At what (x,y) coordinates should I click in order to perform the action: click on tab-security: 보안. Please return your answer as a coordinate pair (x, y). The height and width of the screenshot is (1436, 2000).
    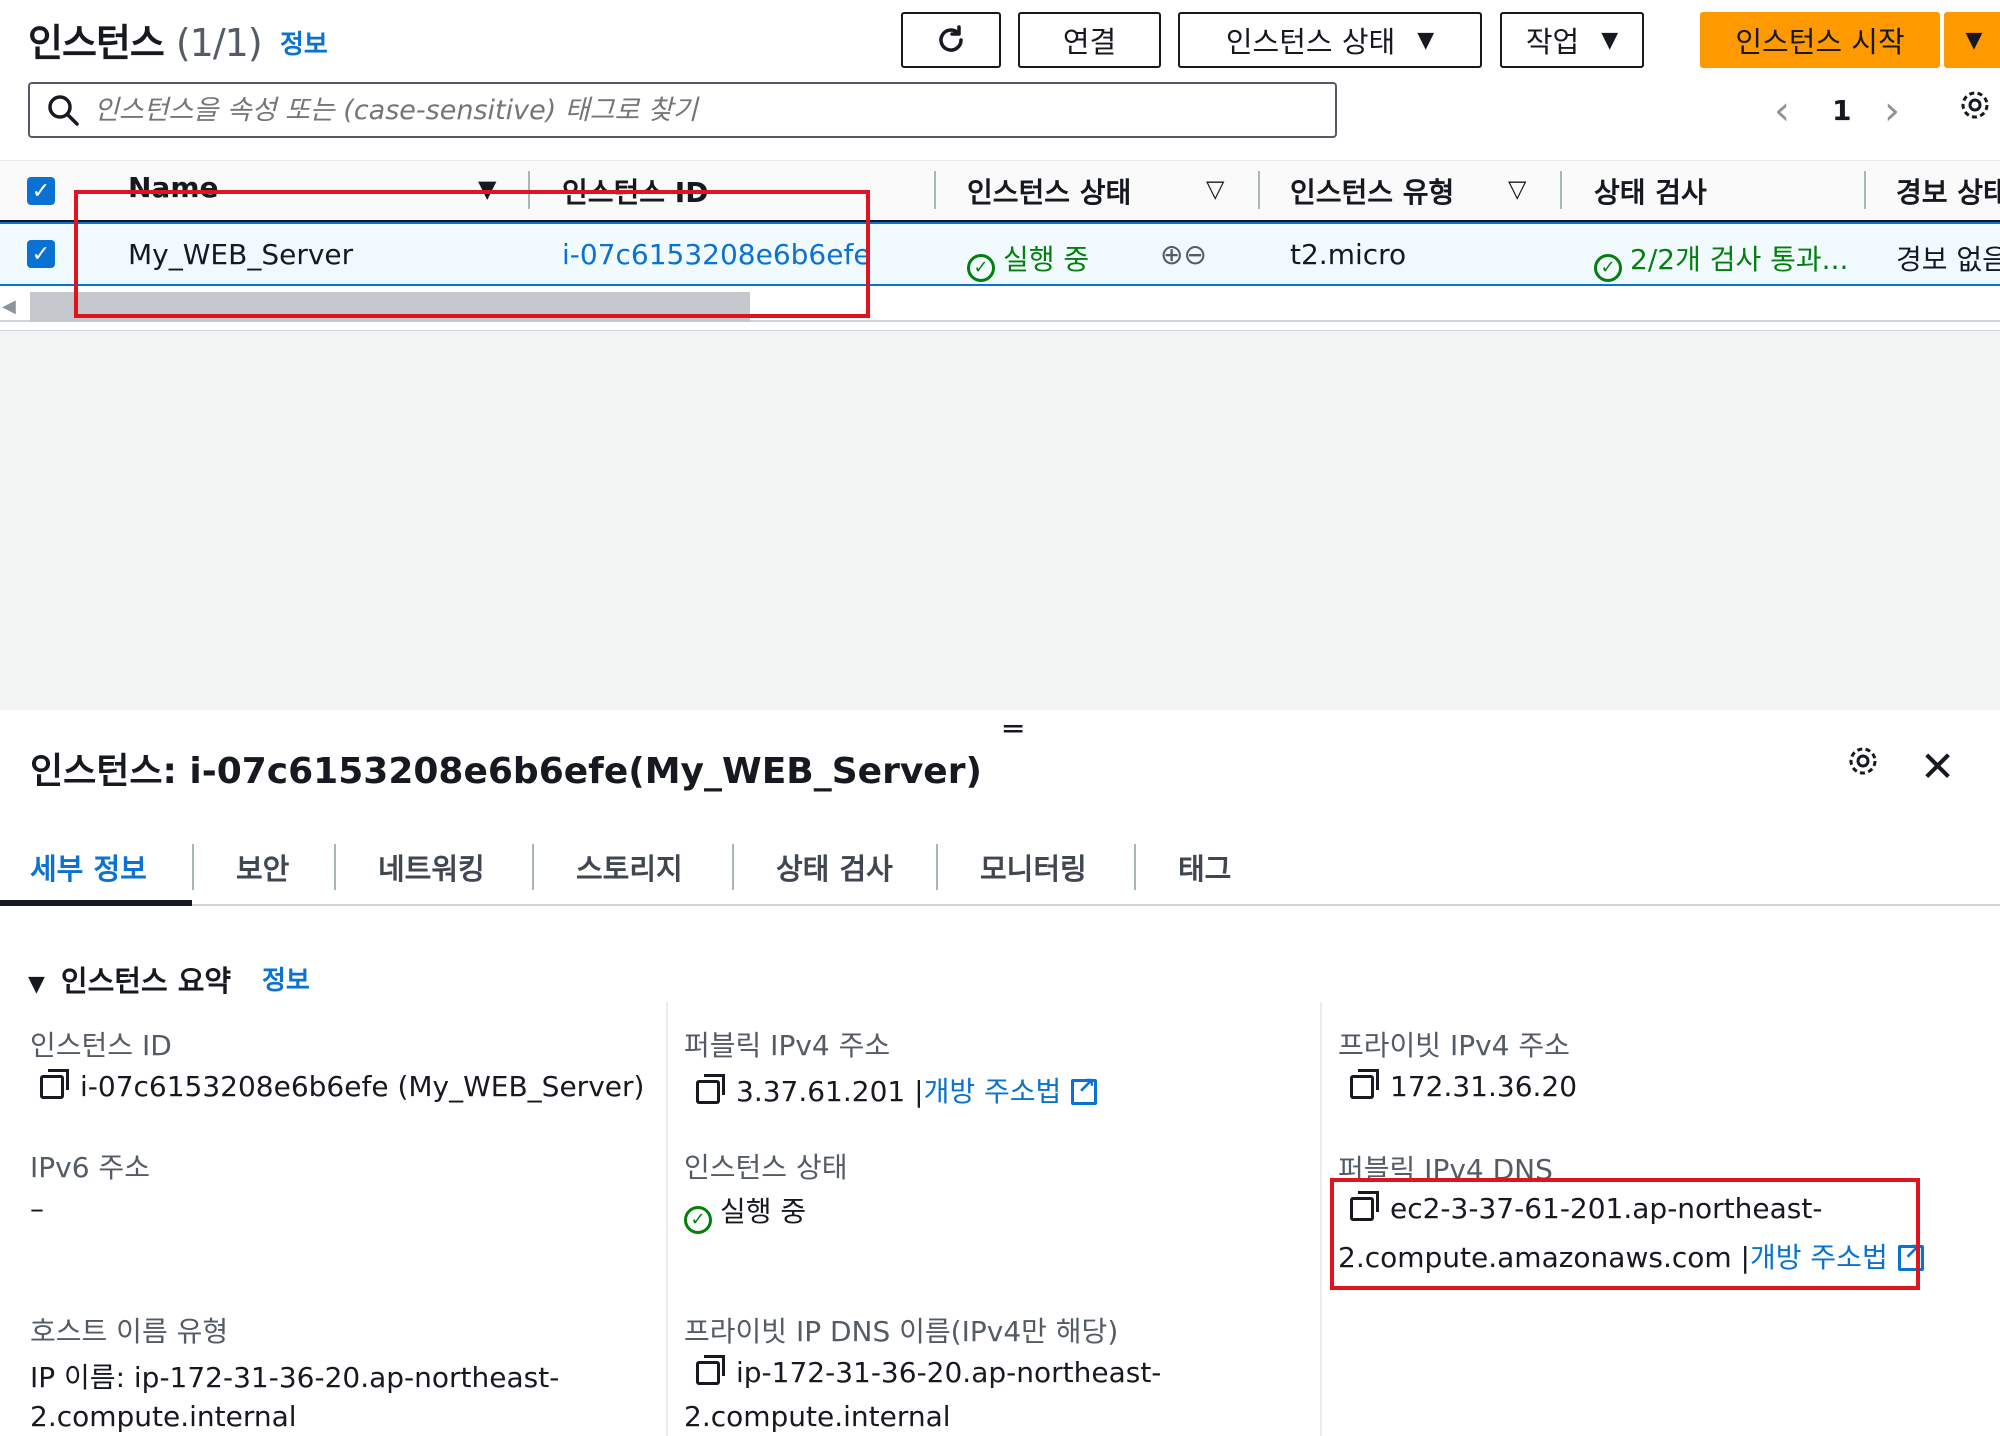
    Looking at the image, I should click on (262, 867).